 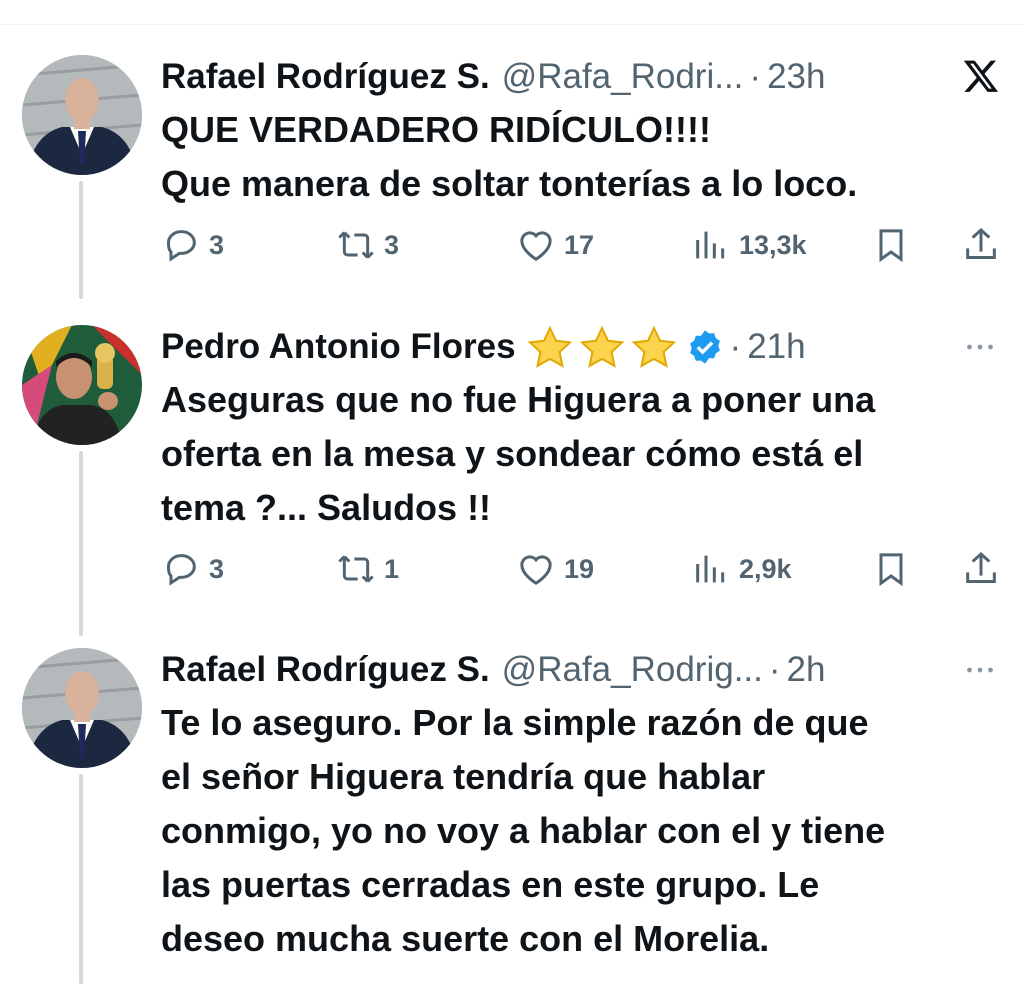 What do you see at coordinates (326, 507) in the screenshot?
I see `tweet-text-line: tema ?... Saludos !!` at bounding box center [326, 507].